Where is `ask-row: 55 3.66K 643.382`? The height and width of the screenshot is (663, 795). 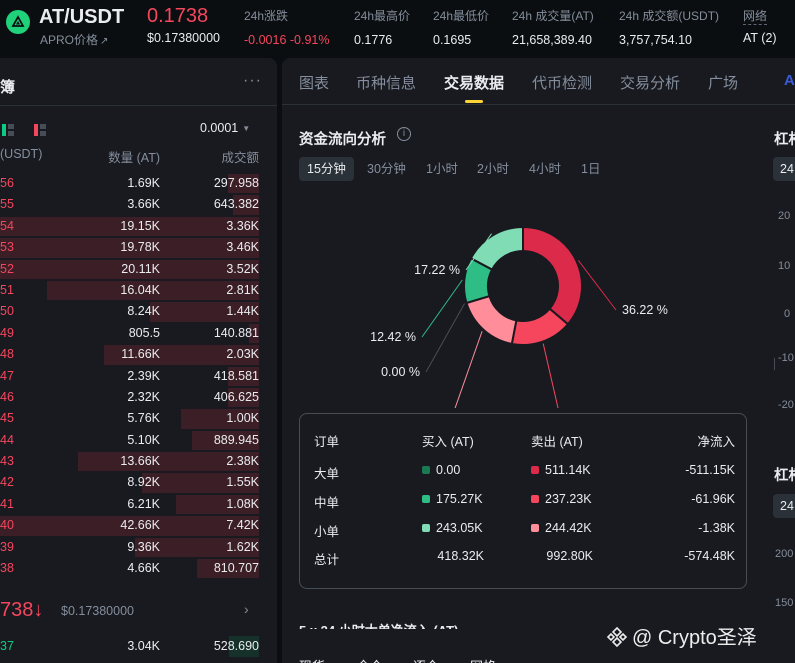 ask-row: 55 3.66K 643.382 is located at coordinates (138, 204).